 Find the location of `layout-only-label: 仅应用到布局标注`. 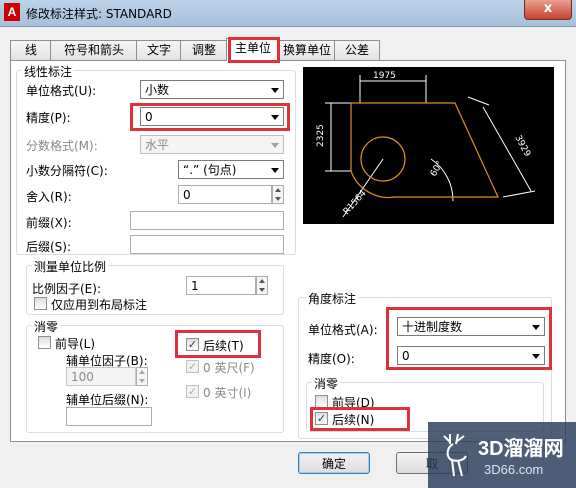

layout-only-label: 仅应用到布局标注 is located at coordinates (99, 305).